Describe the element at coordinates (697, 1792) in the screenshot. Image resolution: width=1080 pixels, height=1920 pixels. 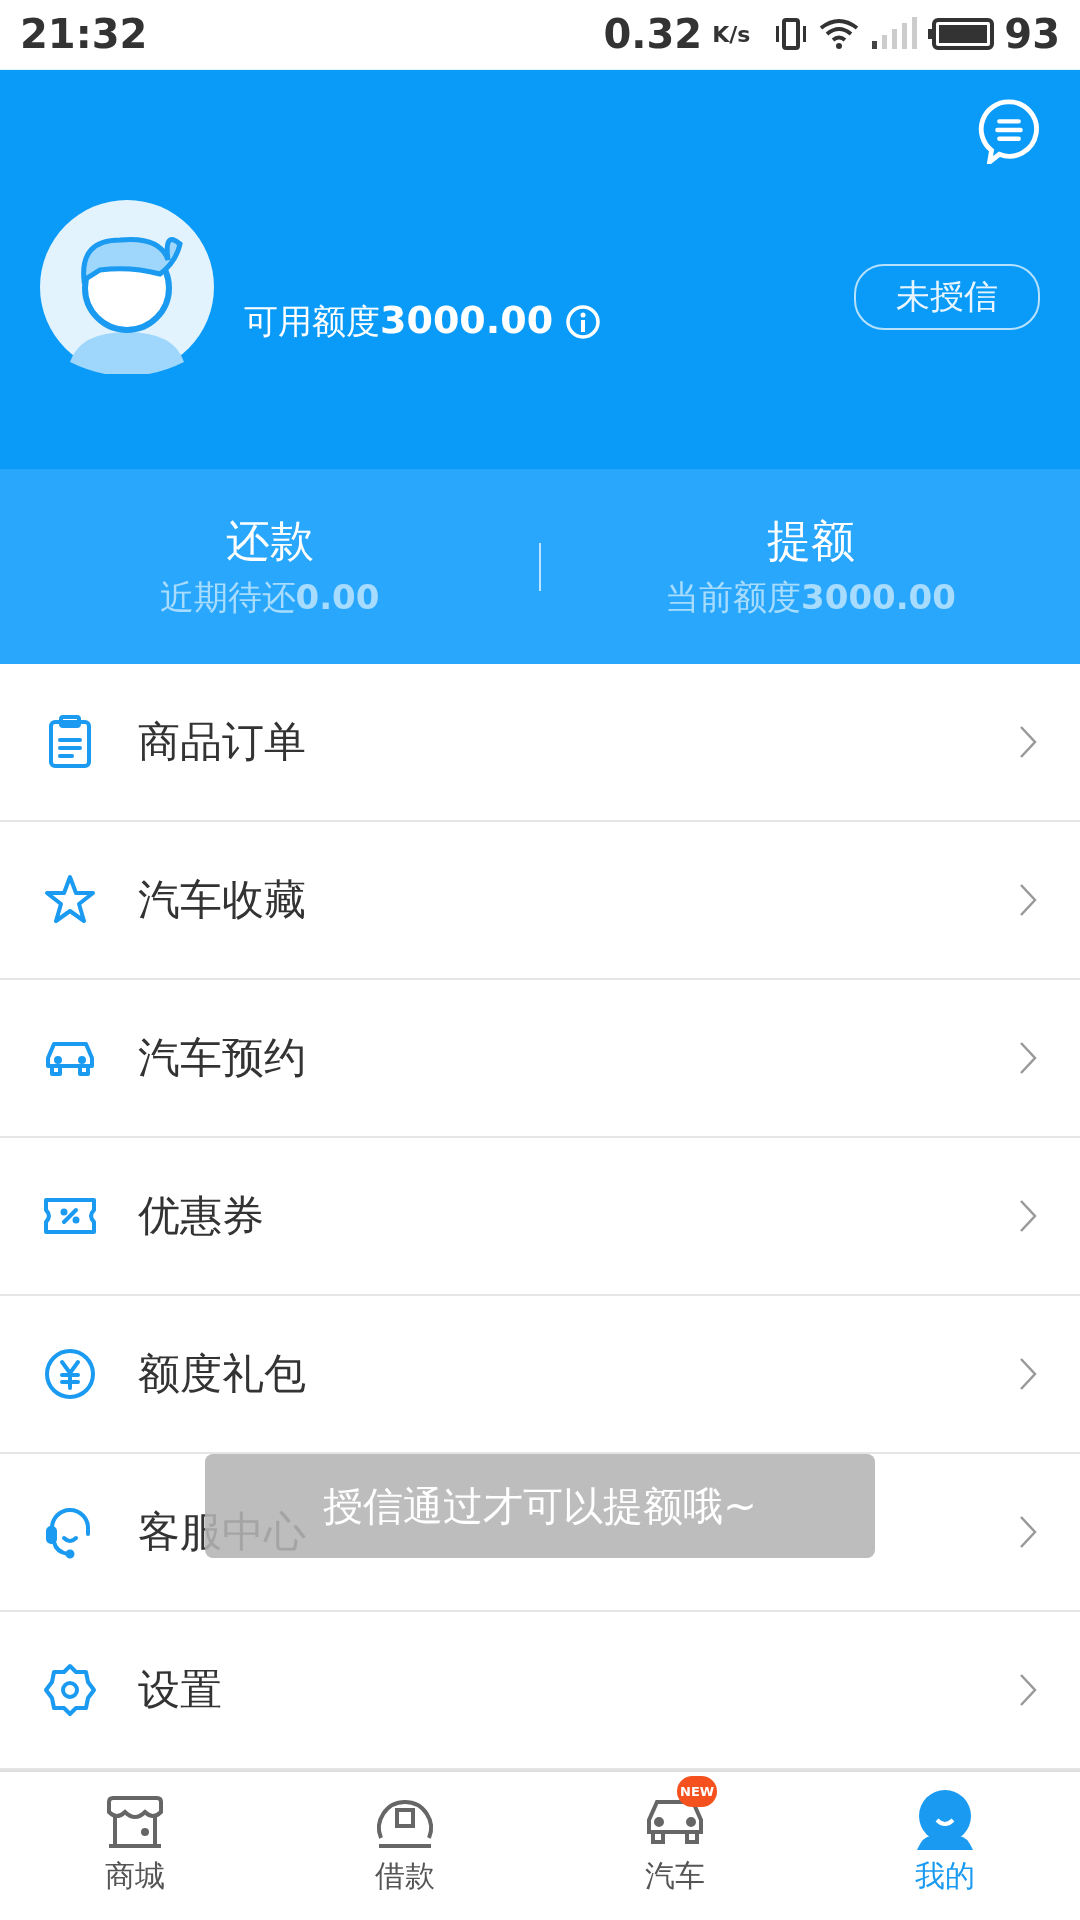
I see `new-badge: NEW` at that location.